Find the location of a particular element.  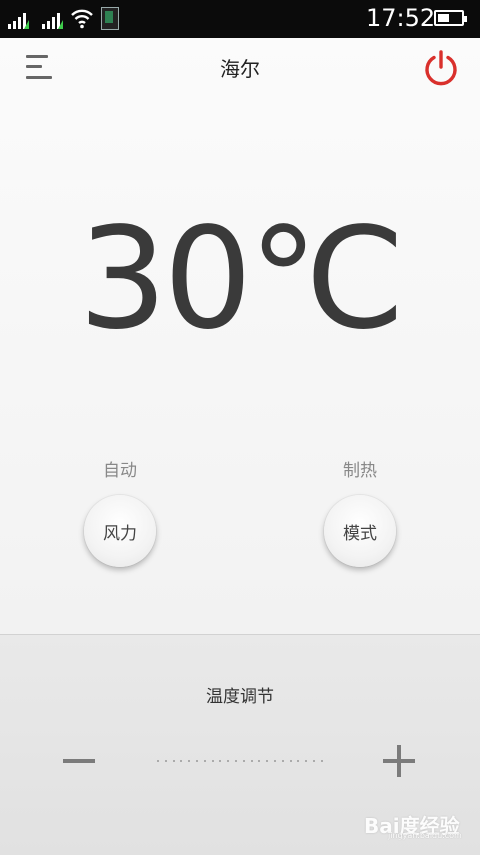

status-time: 17:52 is located at coordinates (401, 18).